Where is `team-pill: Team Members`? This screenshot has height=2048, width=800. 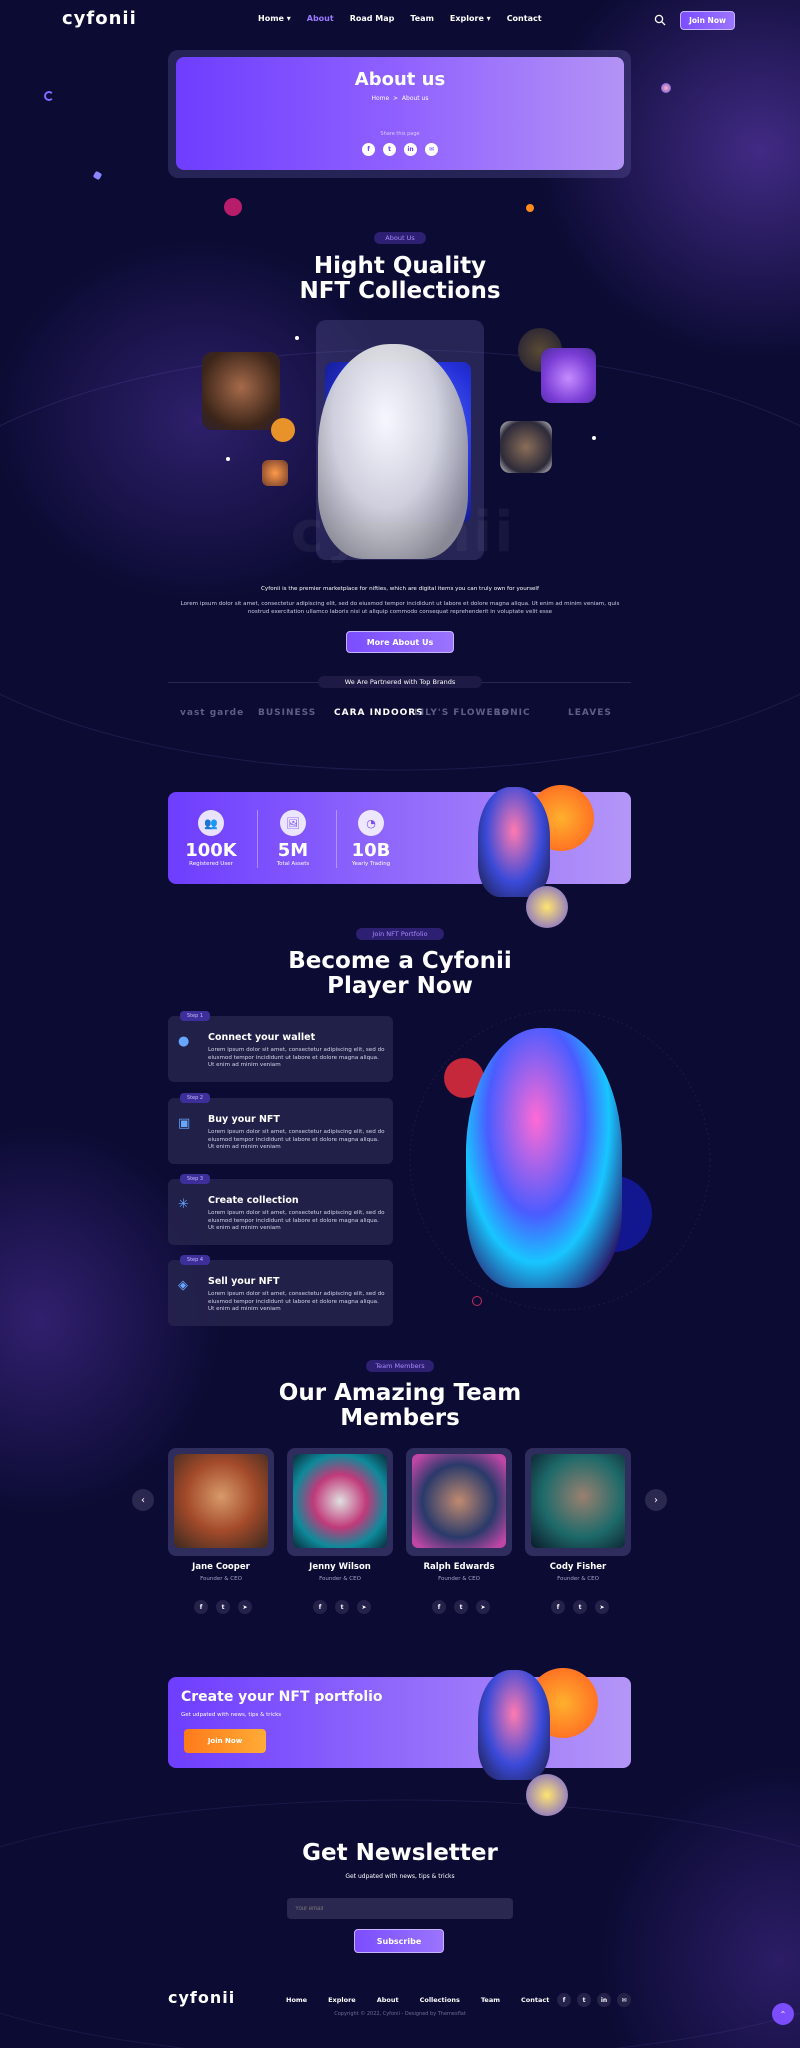 team-pill: Team Members is located at coordinates (400, 1366).